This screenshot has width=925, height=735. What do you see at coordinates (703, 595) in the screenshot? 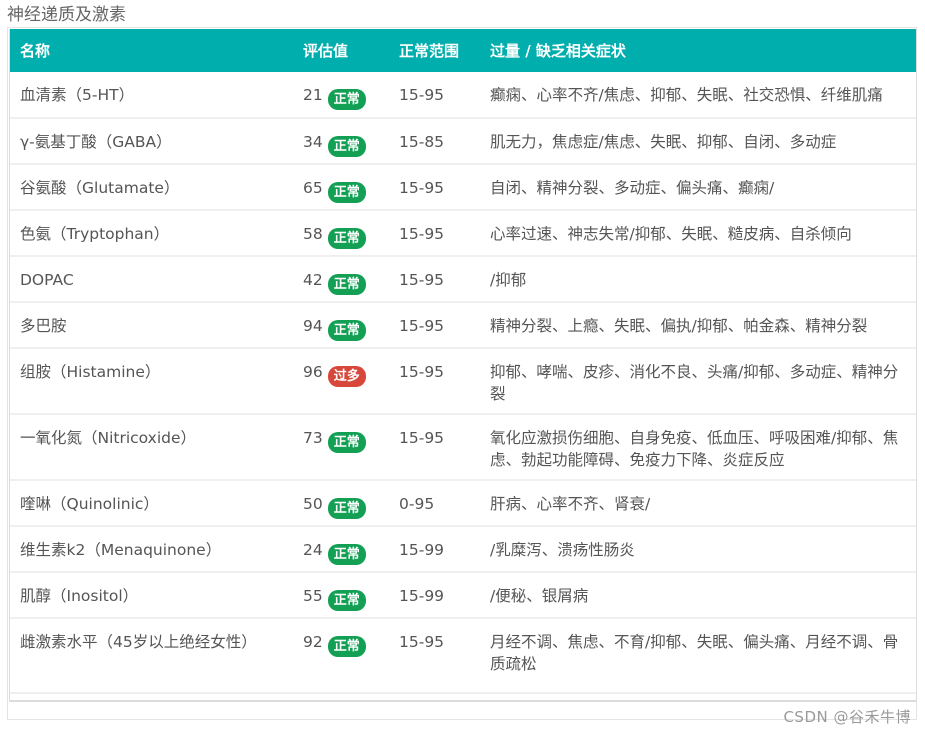
I see `cell-symptoms: /便秘、银屑病` at bounding box center [703, 595].